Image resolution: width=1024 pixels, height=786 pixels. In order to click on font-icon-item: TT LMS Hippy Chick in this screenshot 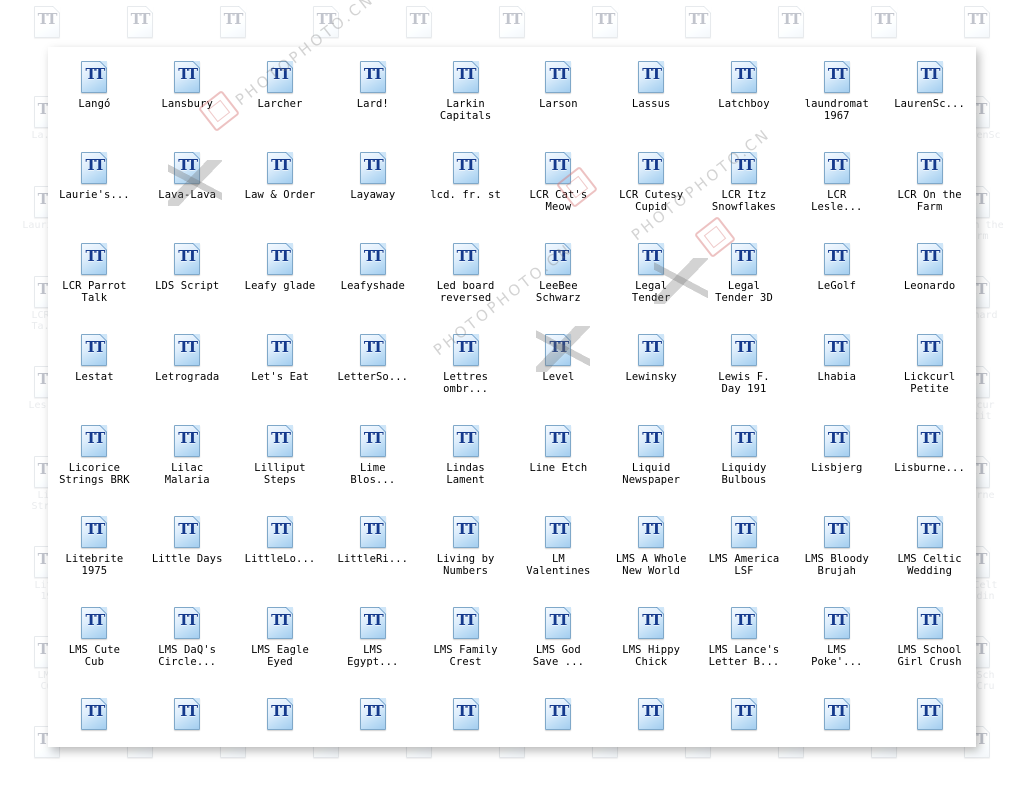, I will do `click(651, 644)`.